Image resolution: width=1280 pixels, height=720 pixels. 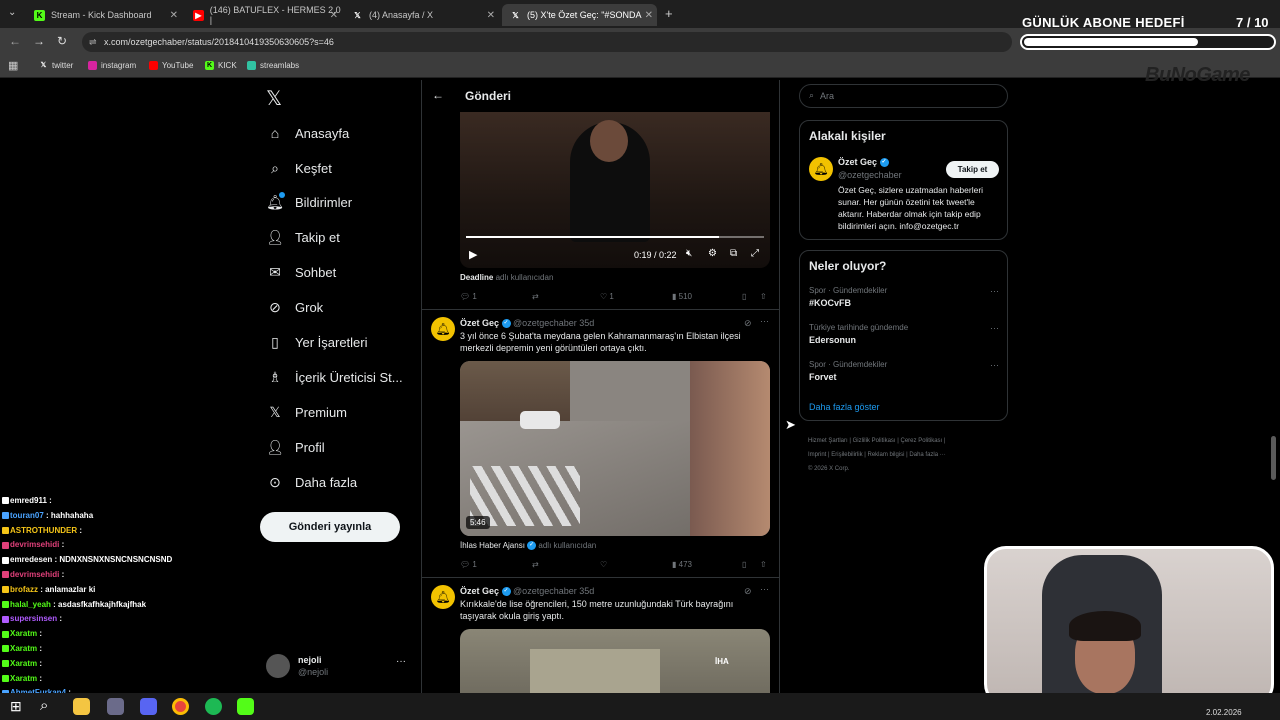 What do you see at coordinates (28, 500) in the screenshot?
I see `chat-username: emred911` at bounding box center [28, 500].